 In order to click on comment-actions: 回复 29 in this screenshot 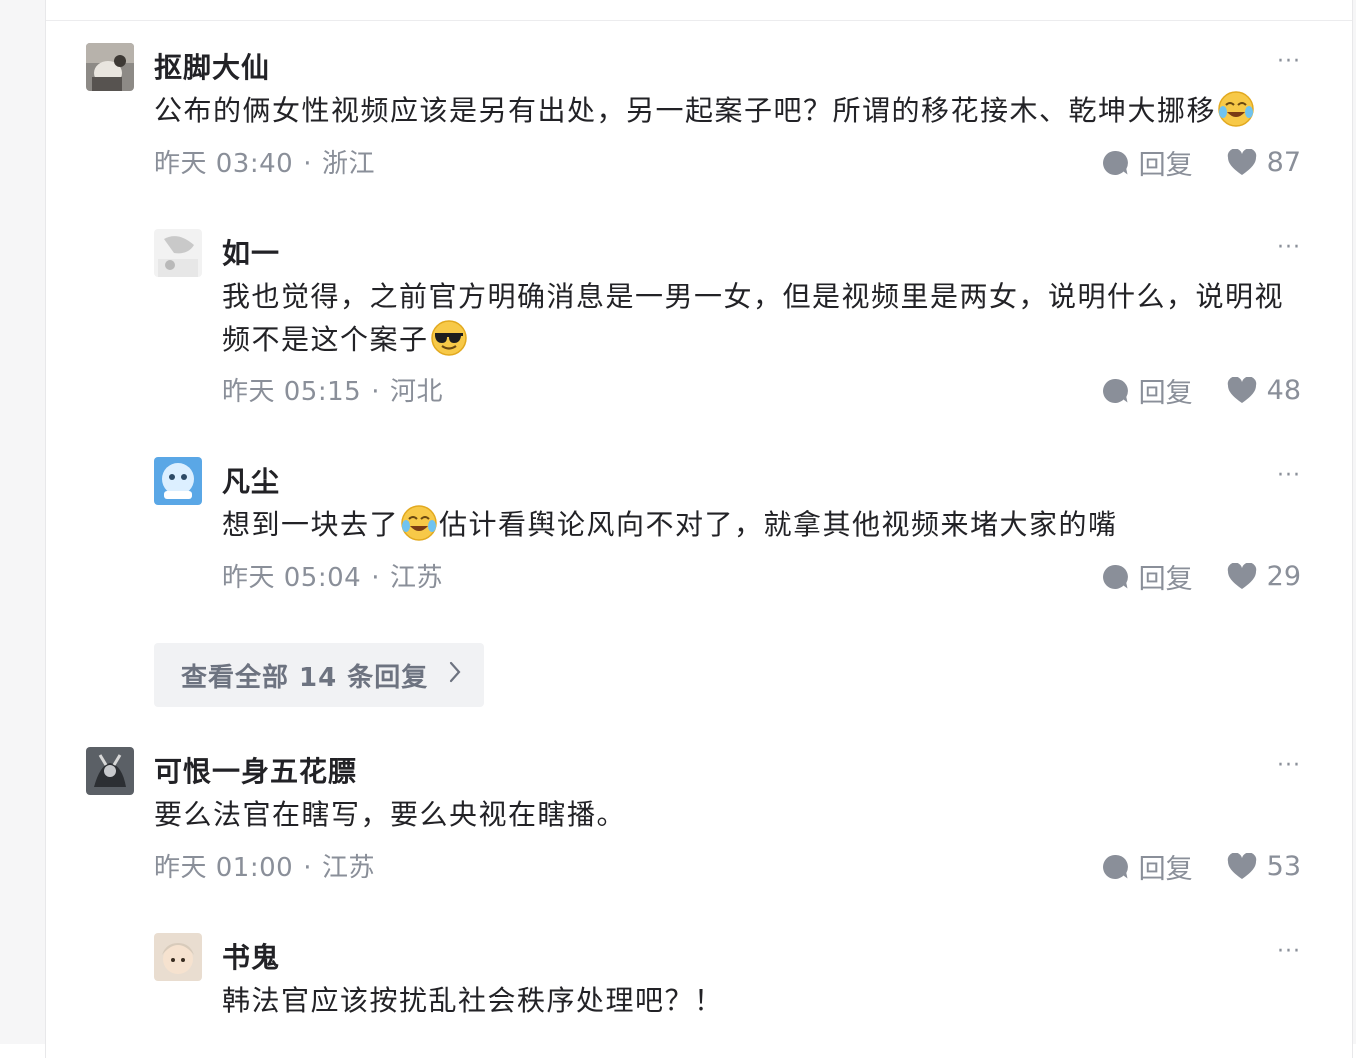, I will do `click(1201, 576)`.